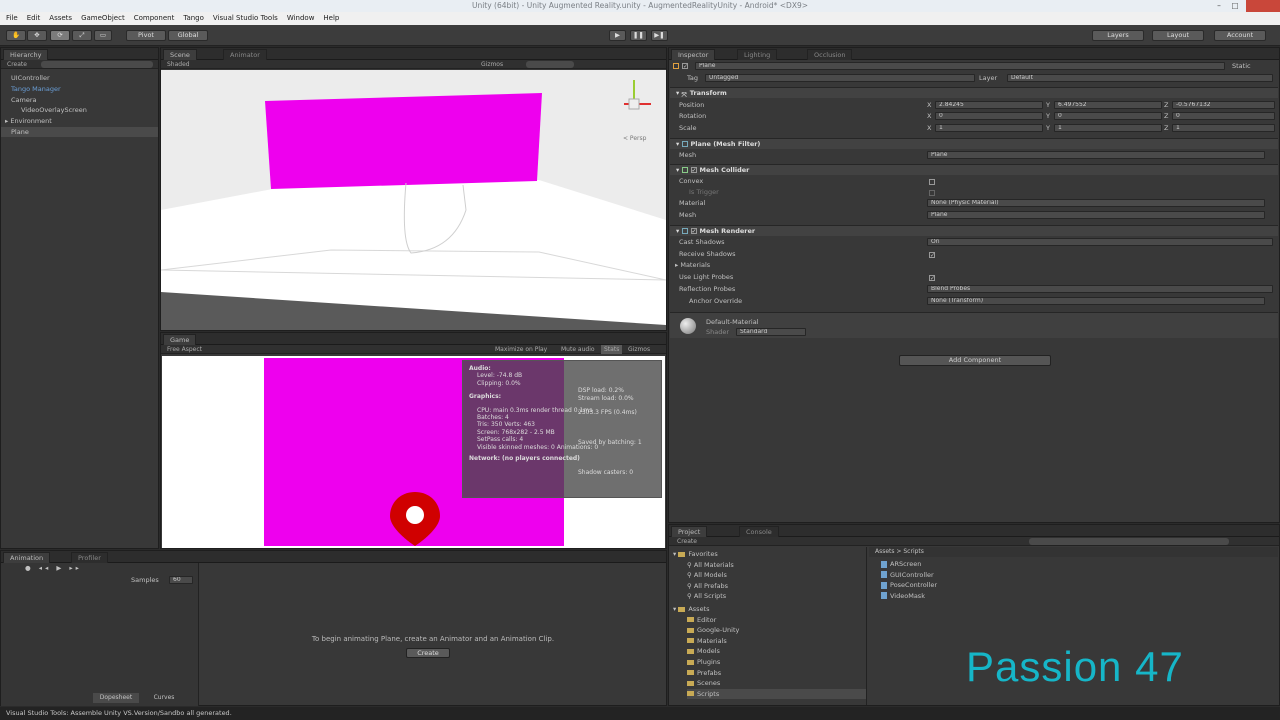  What do you see at coordinates (909, 585) in the screenshot?
I see `script-item: PoseController` at bounding box center [909, 585].